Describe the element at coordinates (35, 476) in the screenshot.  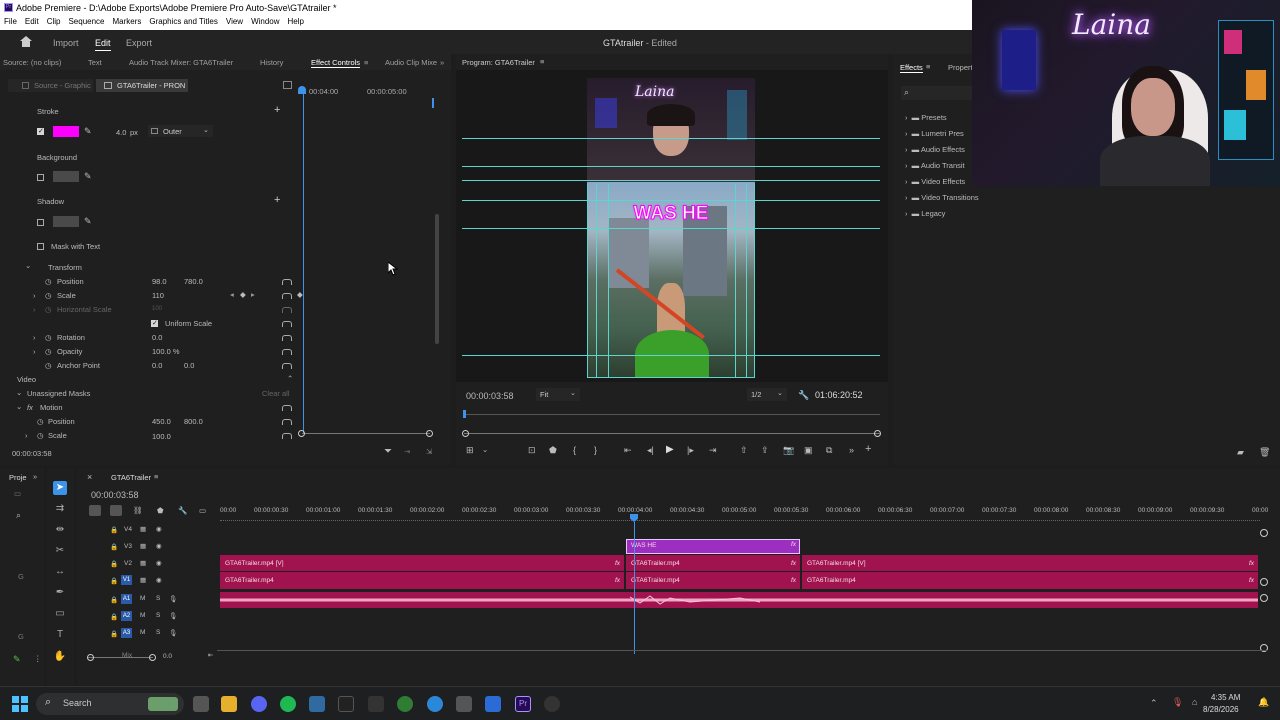
I see `chevron-right-icon: »` at that location.